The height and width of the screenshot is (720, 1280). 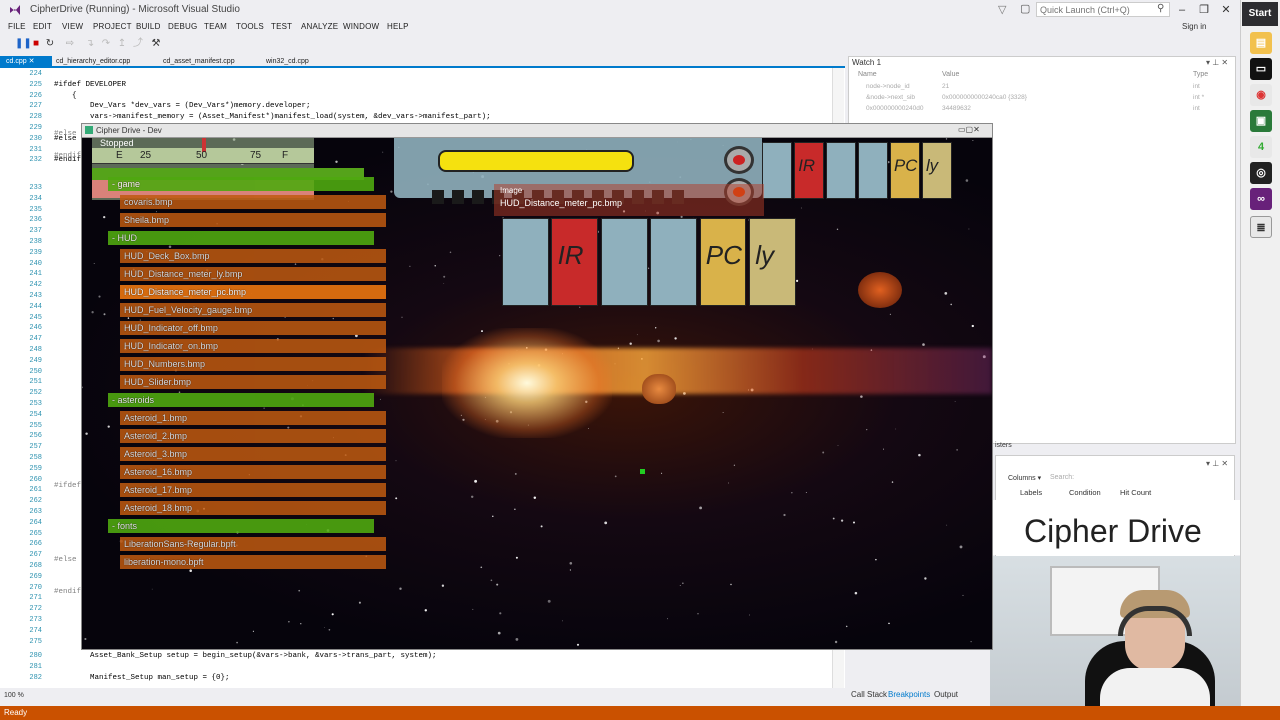 What do you see at coordinates (36, 44) in the screenshot?
I see `stop-icon: ■` at bounding box center [36, 44].